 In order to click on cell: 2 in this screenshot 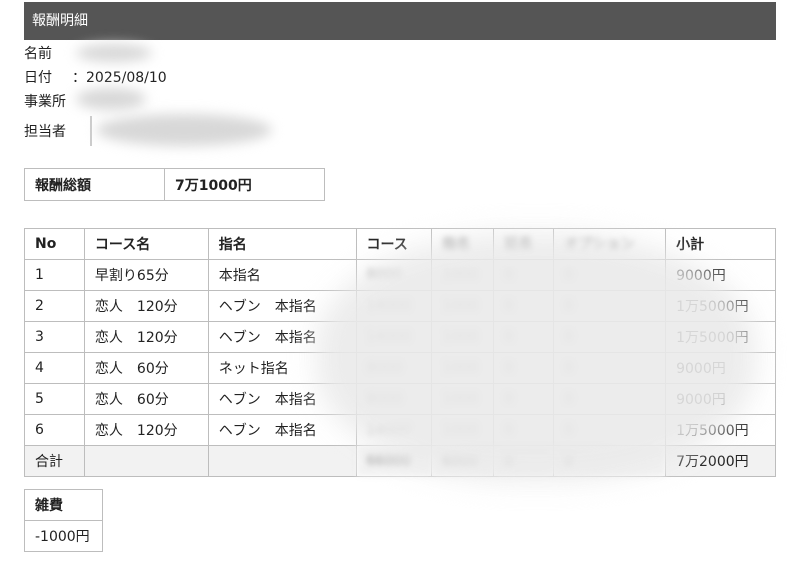, I will do `click(54, 306)`.